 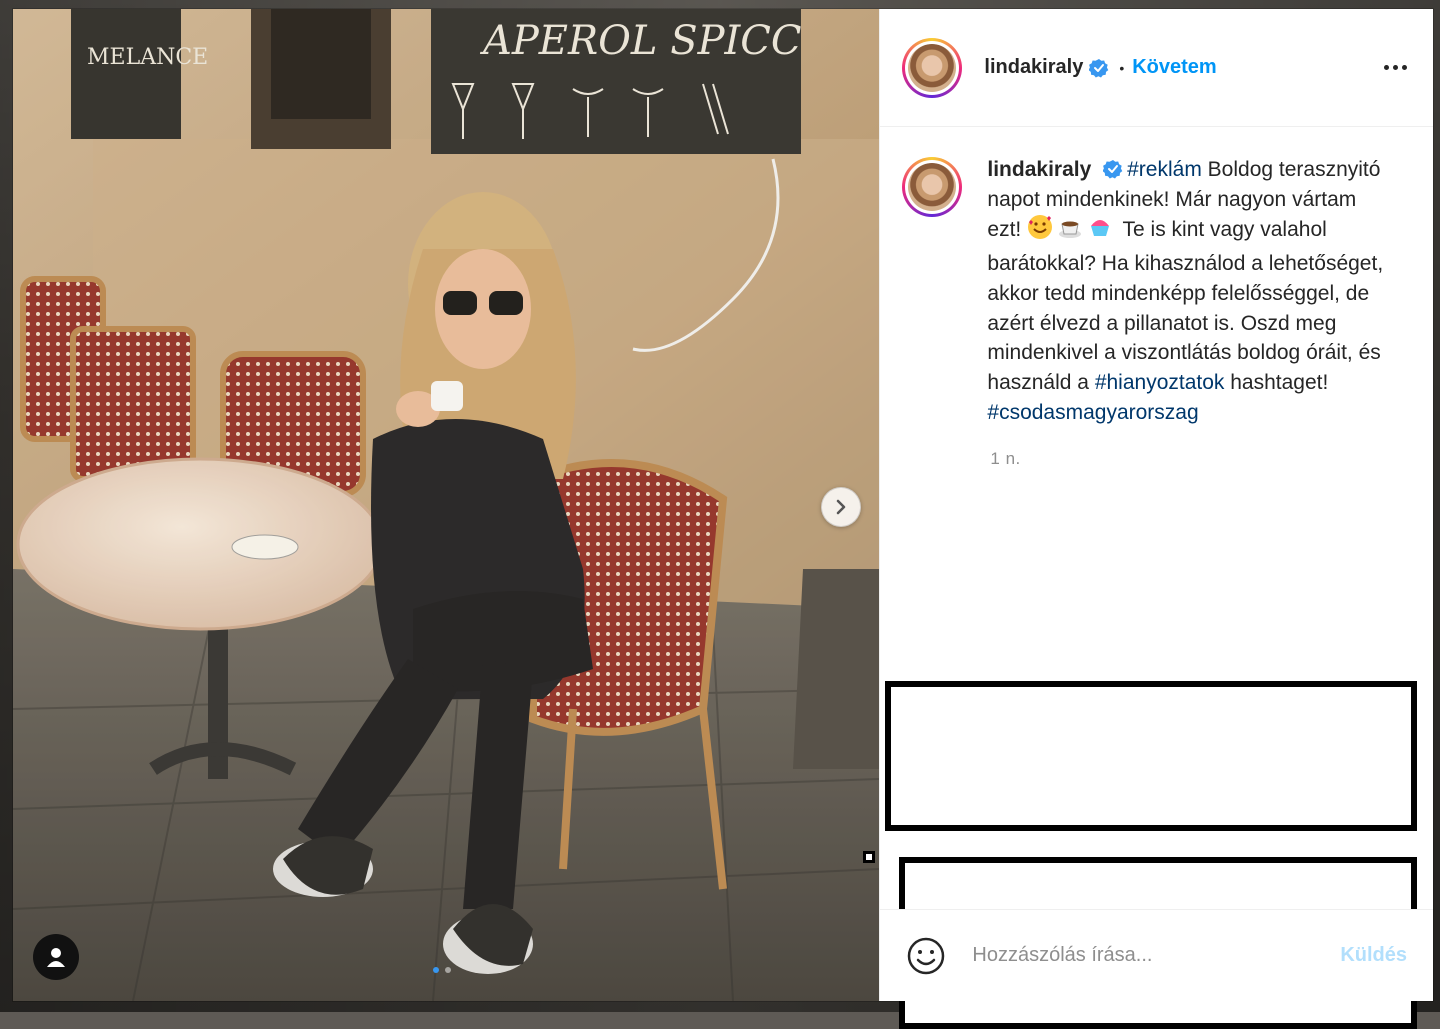 What do you see at coordinates (1373, 955) in the screenshot?
I see `send-comment-button: Küldés` at bounding box center [1373, 955].